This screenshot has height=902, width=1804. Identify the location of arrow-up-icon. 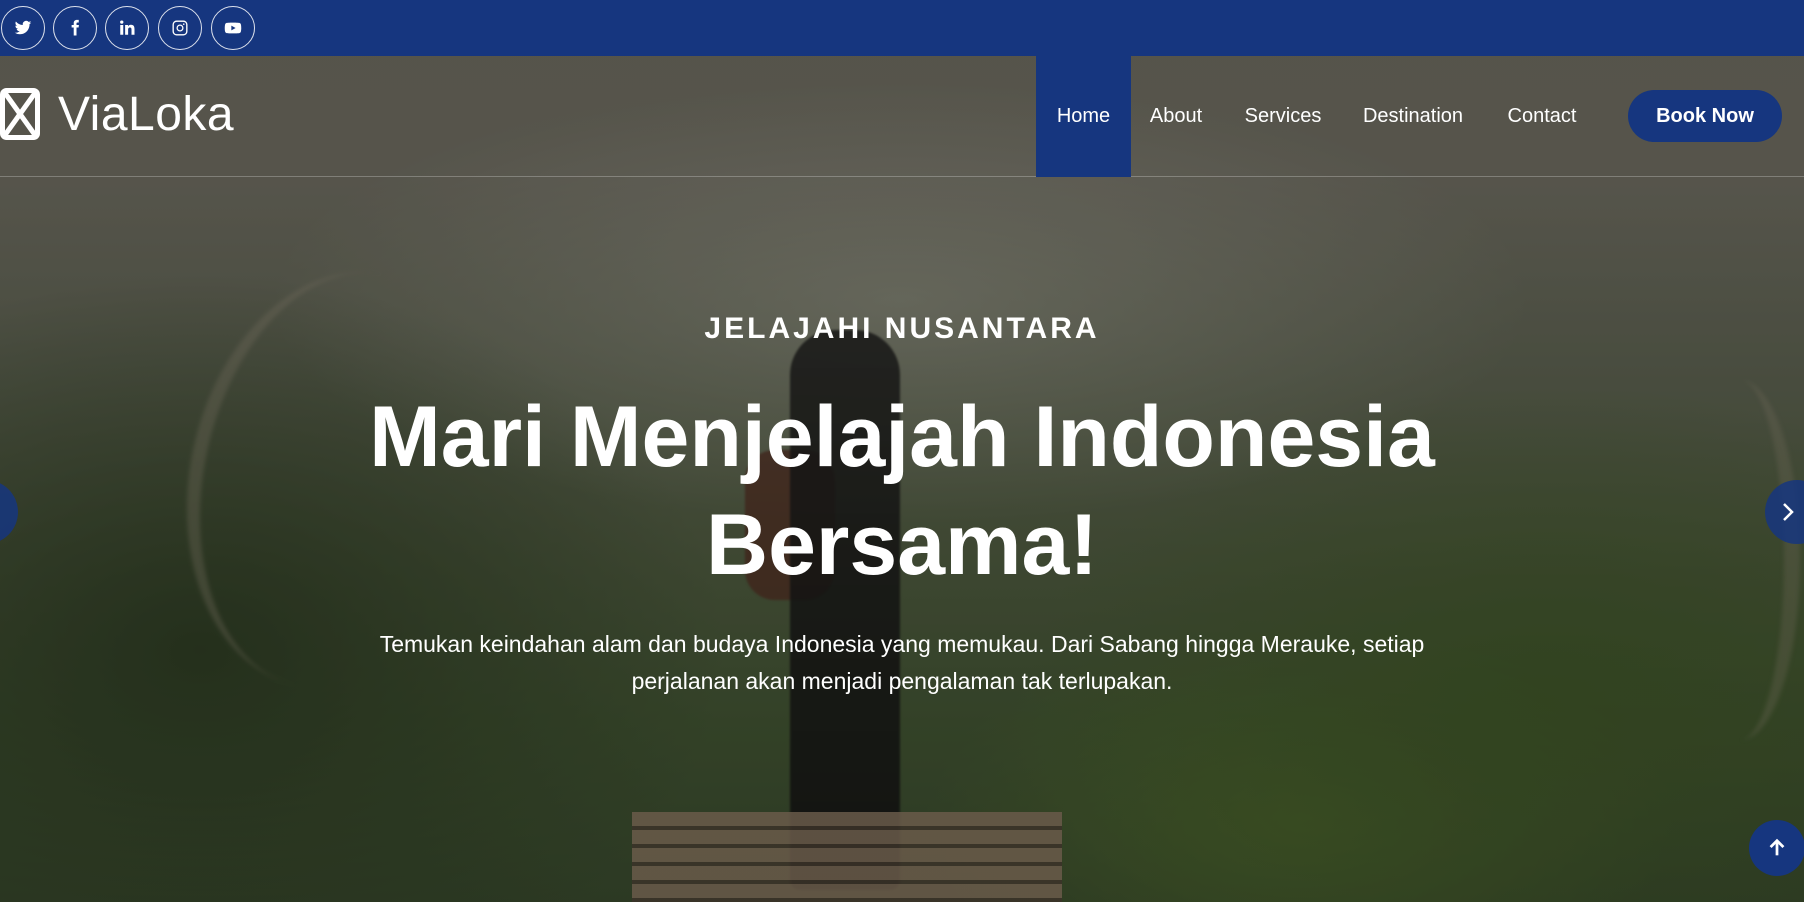
(1777, 847).